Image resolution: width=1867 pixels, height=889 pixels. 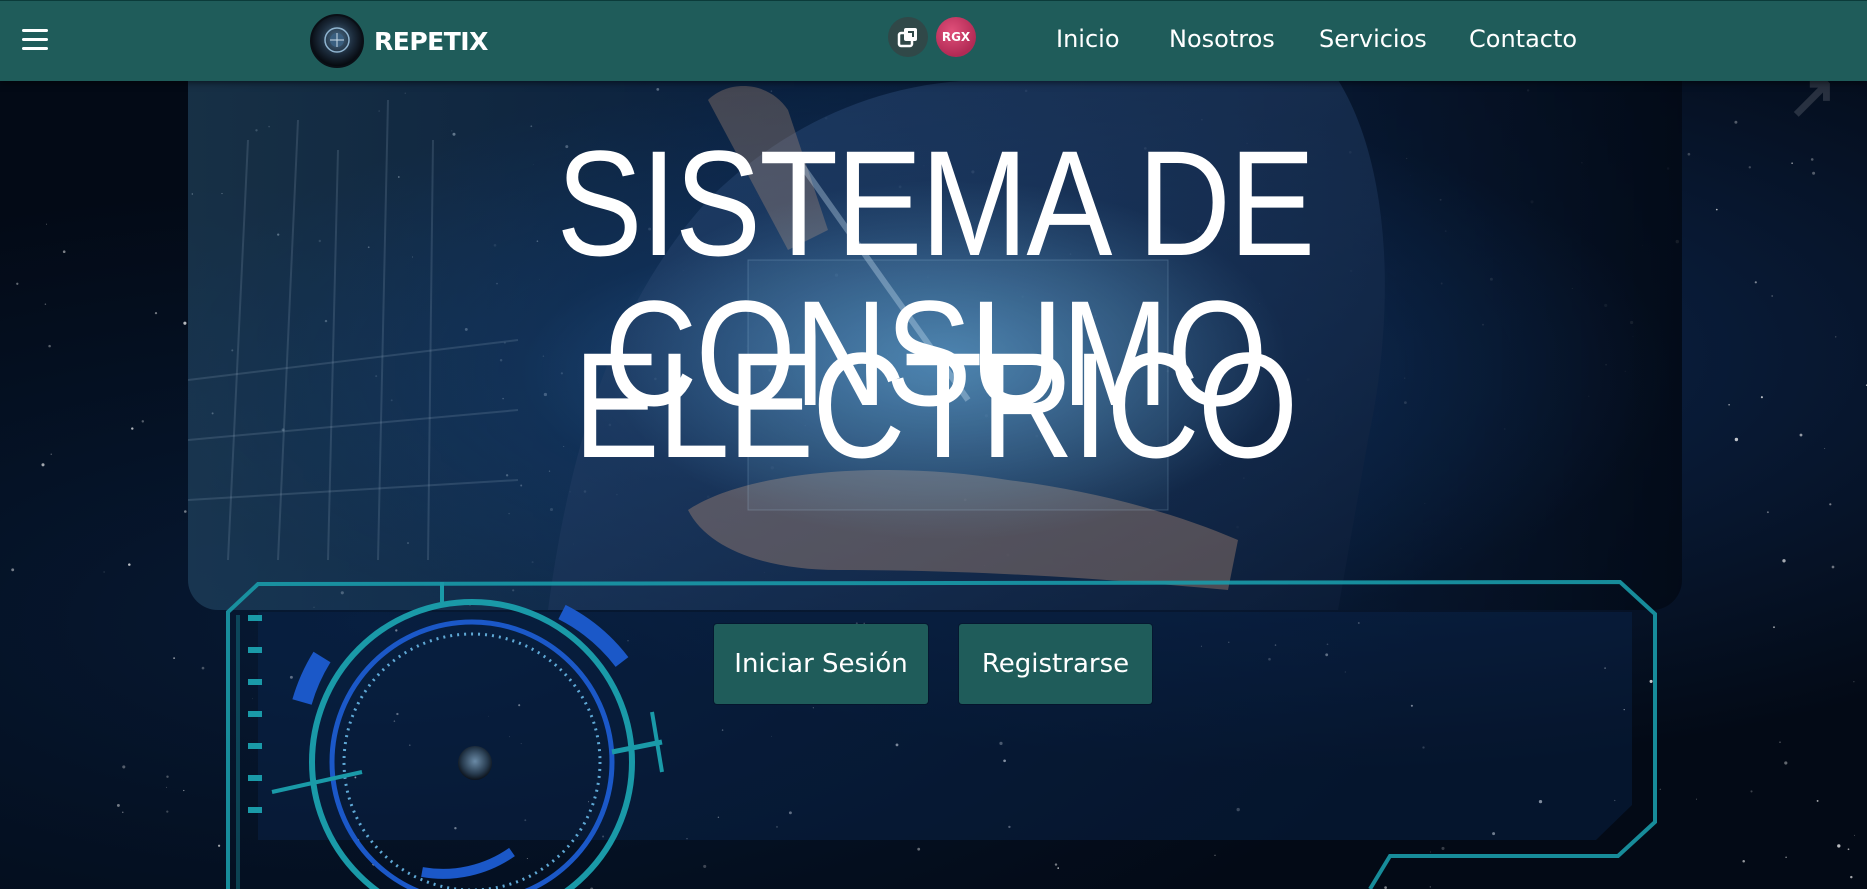 What do you see at coordinates (936, 405) in the screenshot?
I see `hero-title-line-2: ELECTRICO` at bounding box center [936, 405].